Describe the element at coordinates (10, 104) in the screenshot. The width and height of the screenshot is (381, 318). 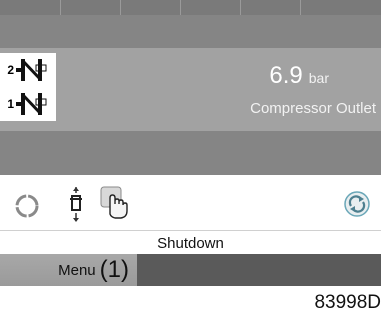
I see `indicator-number: 1` at that location.